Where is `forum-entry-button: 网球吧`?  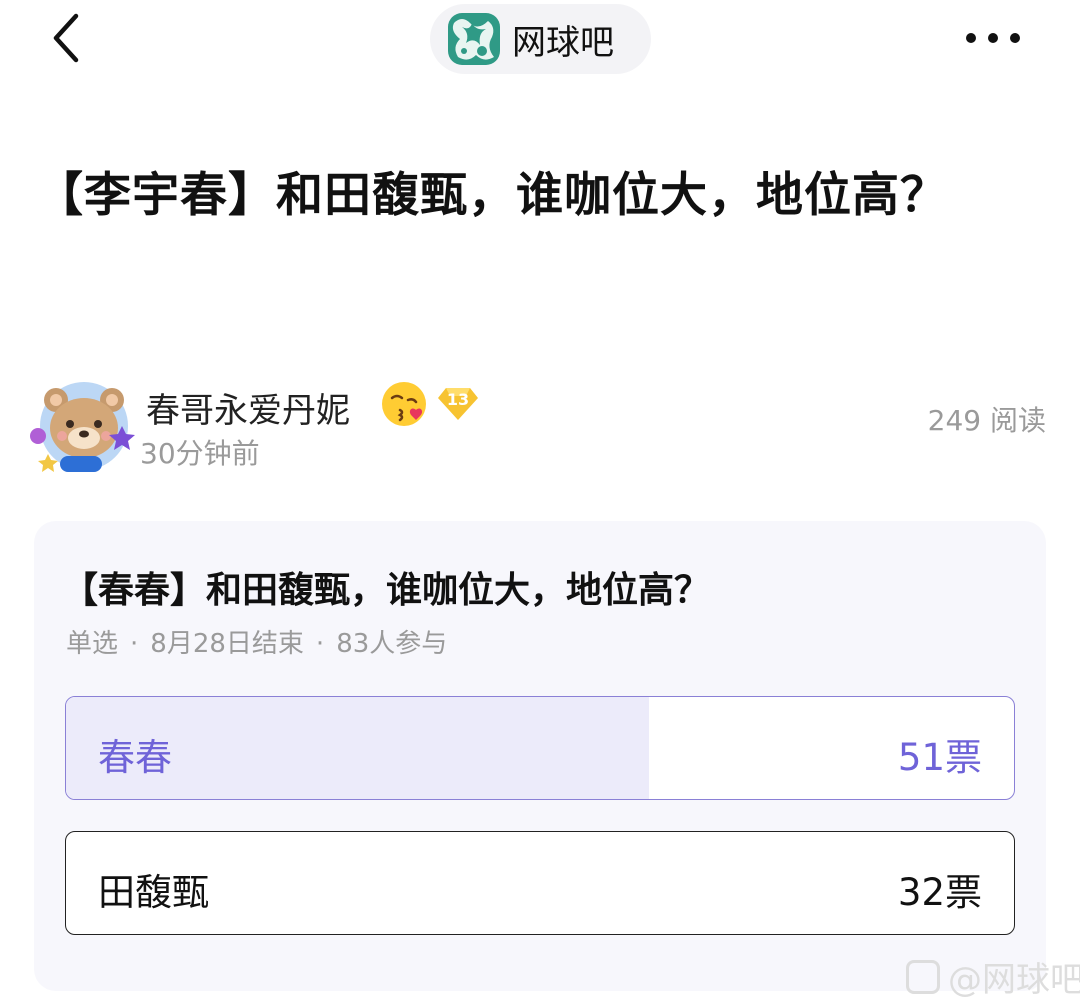 forum-entry-button: 网球吧 is located at coordinates (540, 39).